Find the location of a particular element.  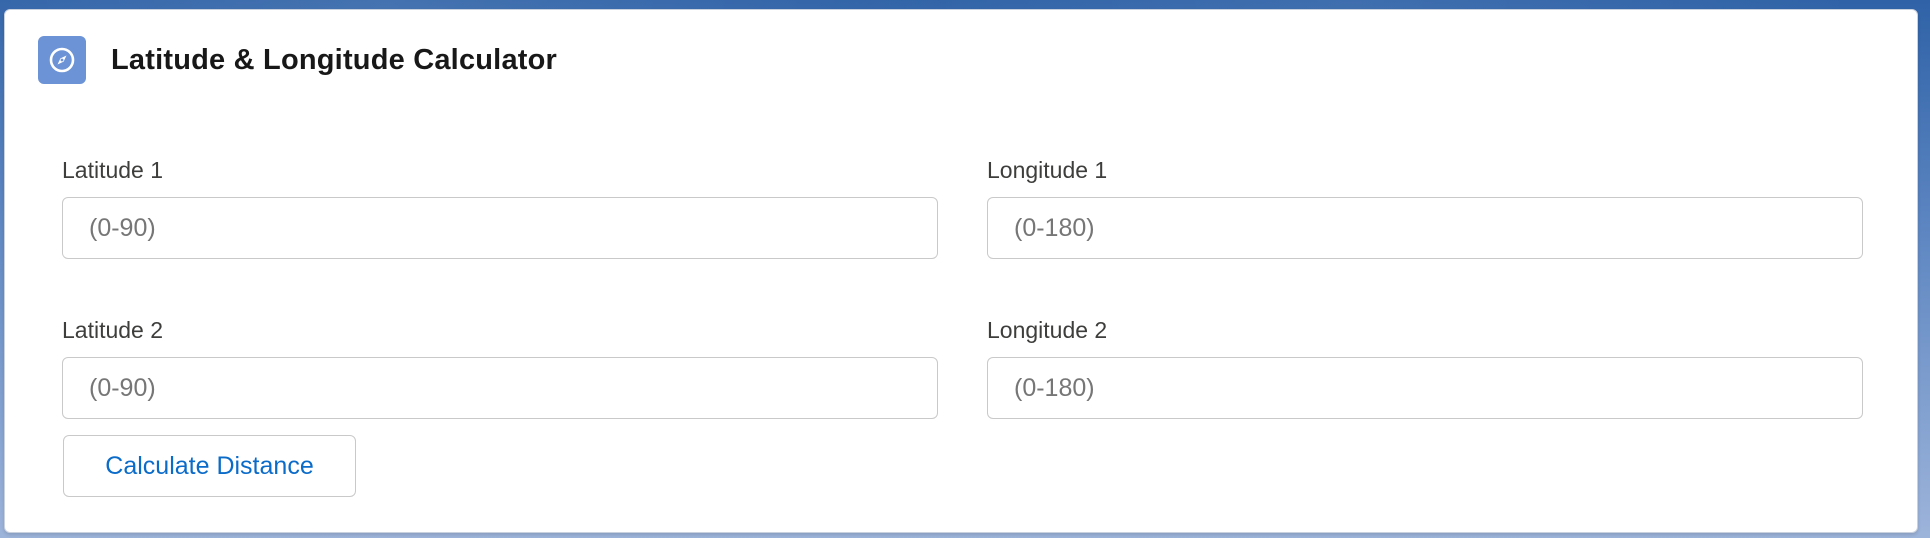

latitude-1-input is located at coordinates (500, 228).